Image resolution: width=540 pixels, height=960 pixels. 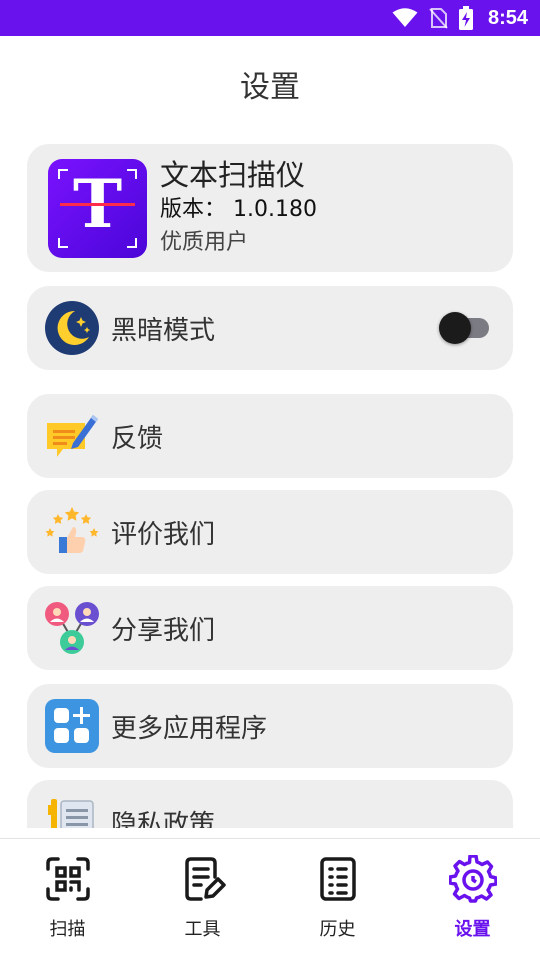 What do you see at coordinates (205, 879) in the screenshot?
I see `tools-icon` at bounding box center [205, 879].